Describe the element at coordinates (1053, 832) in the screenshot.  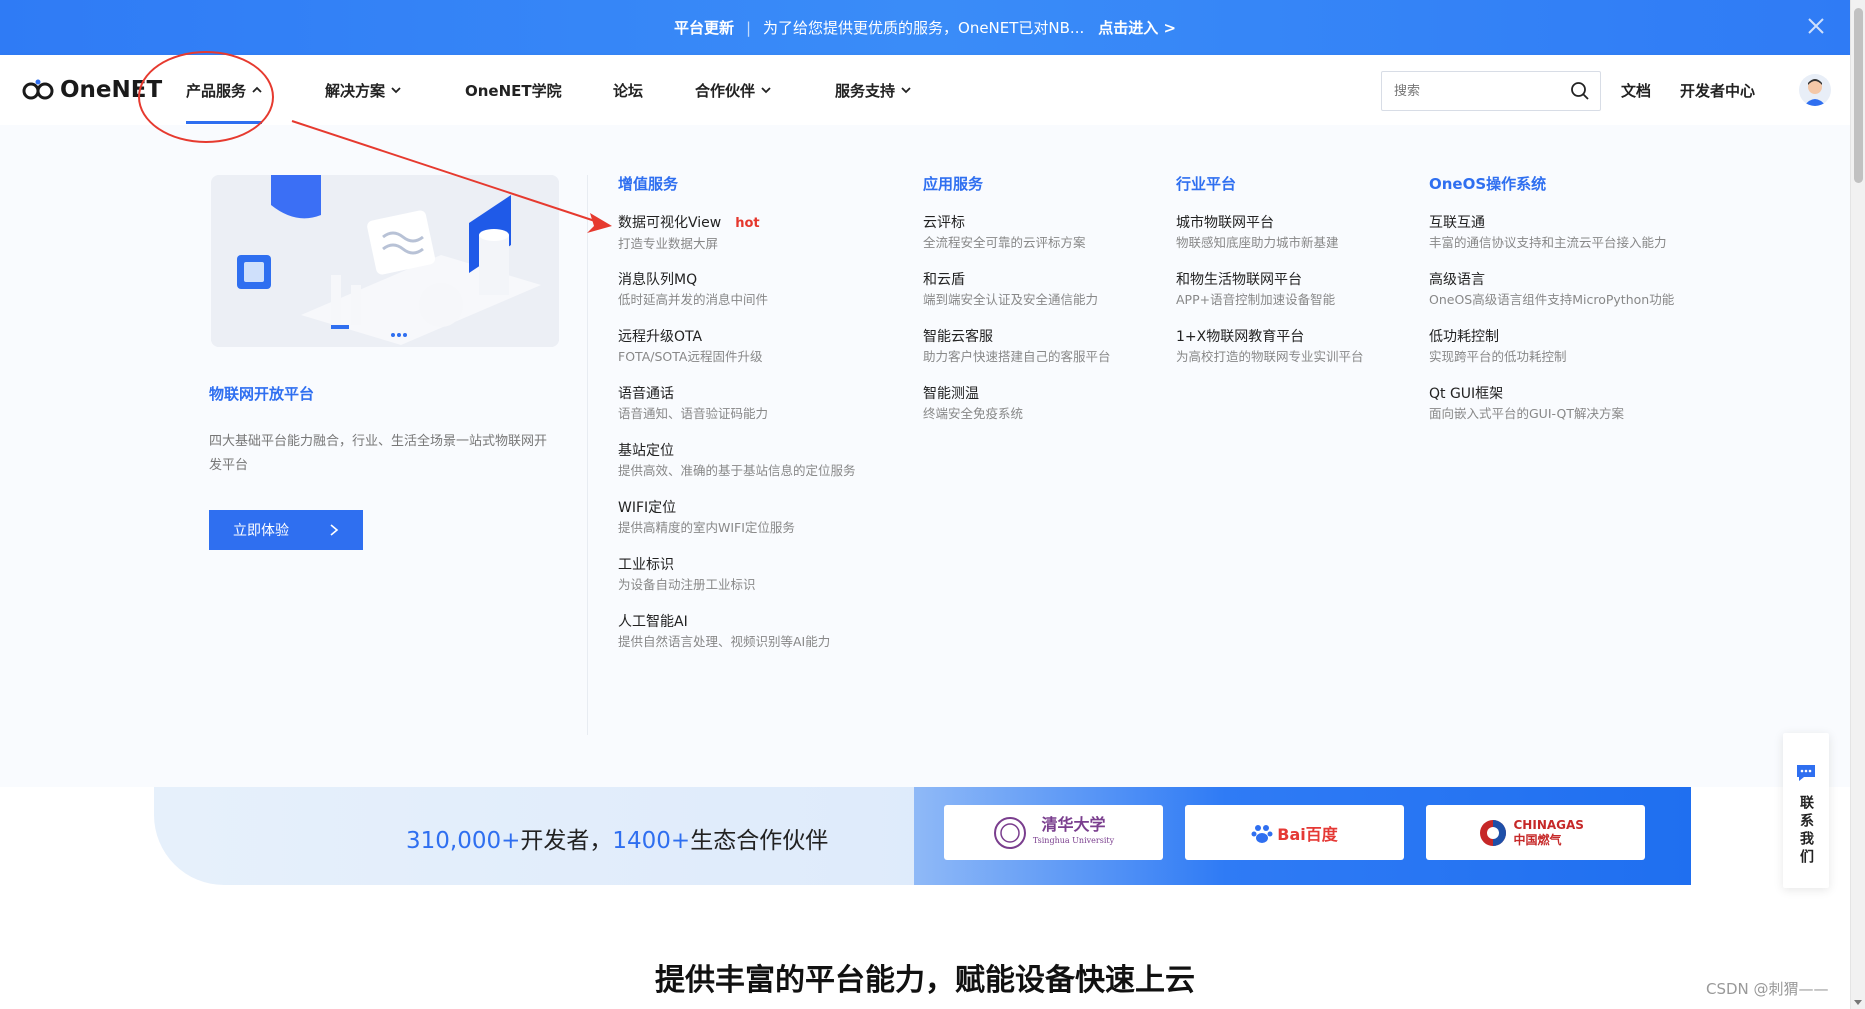
I see `partner-logo-tsinghua: 清华大学 Tsinghua University` at that location.